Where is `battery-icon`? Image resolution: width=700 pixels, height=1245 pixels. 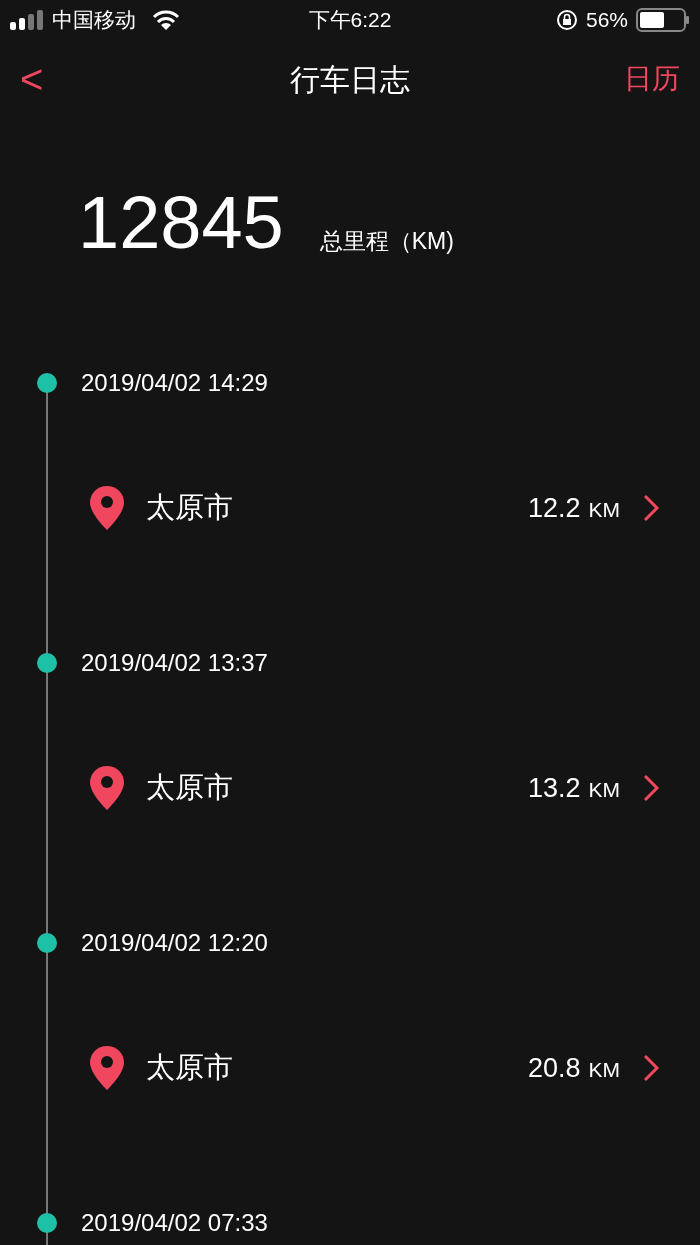
battery-icon is located at coordinates (663, 20).